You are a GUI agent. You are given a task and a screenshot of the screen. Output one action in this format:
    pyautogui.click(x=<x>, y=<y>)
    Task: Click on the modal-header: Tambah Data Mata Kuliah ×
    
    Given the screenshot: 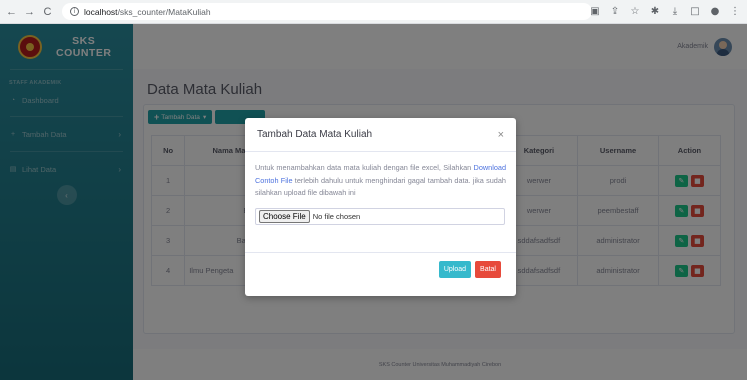 What is the action you would take?
    pyautogui.click(x=380, y=135)
    